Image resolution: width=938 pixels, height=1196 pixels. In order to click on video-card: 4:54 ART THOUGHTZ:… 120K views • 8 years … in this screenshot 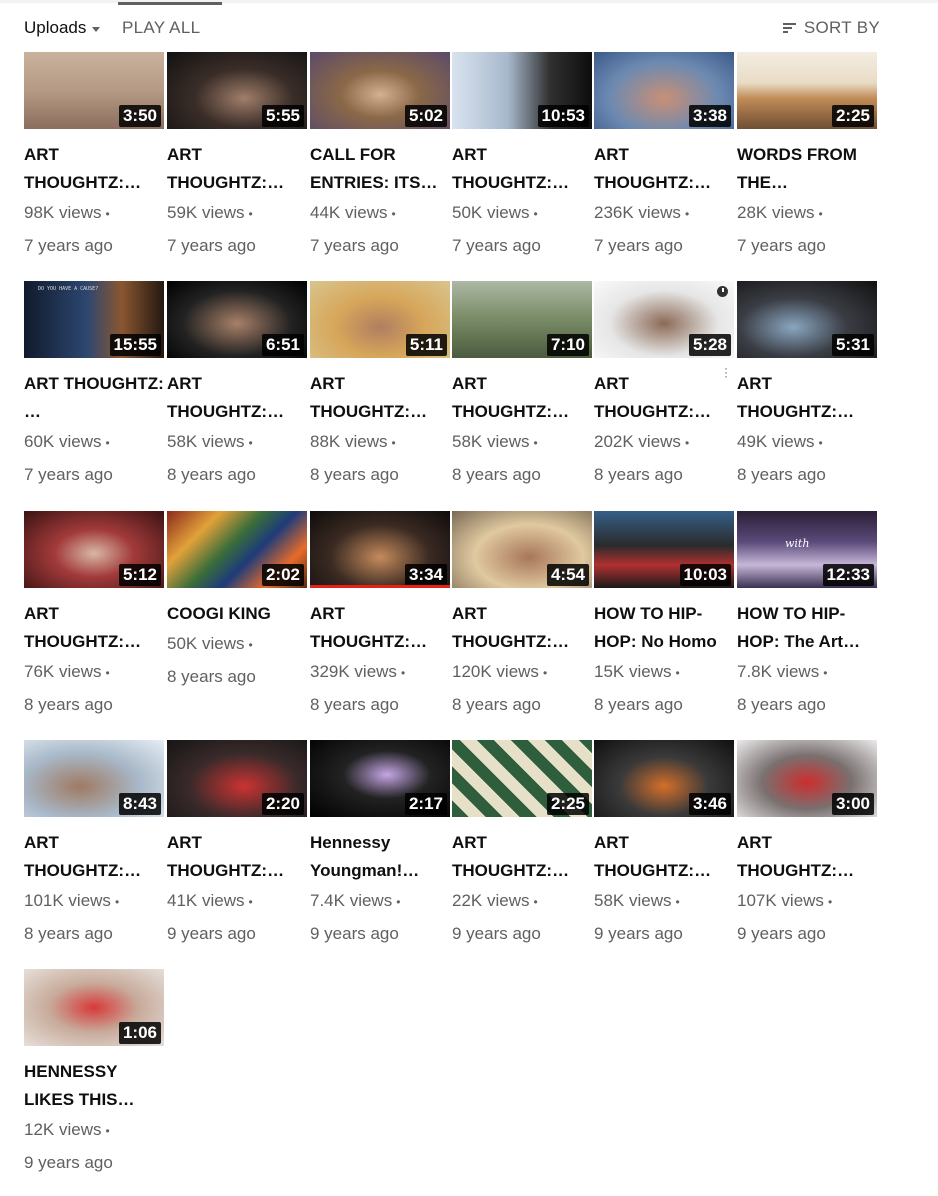, I will do `click(522, 616)`.